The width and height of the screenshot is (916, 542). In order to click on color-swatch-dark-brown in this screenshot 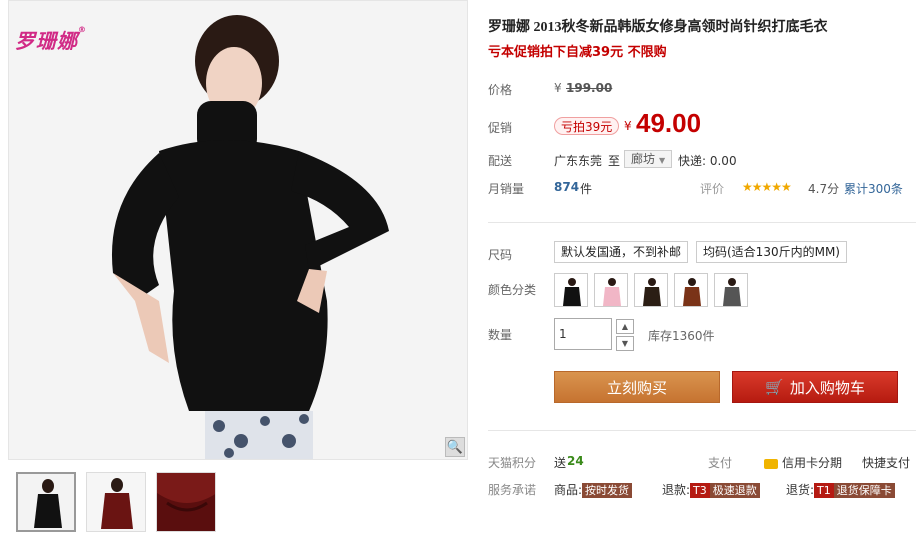, I will do `click(651, 290)`.